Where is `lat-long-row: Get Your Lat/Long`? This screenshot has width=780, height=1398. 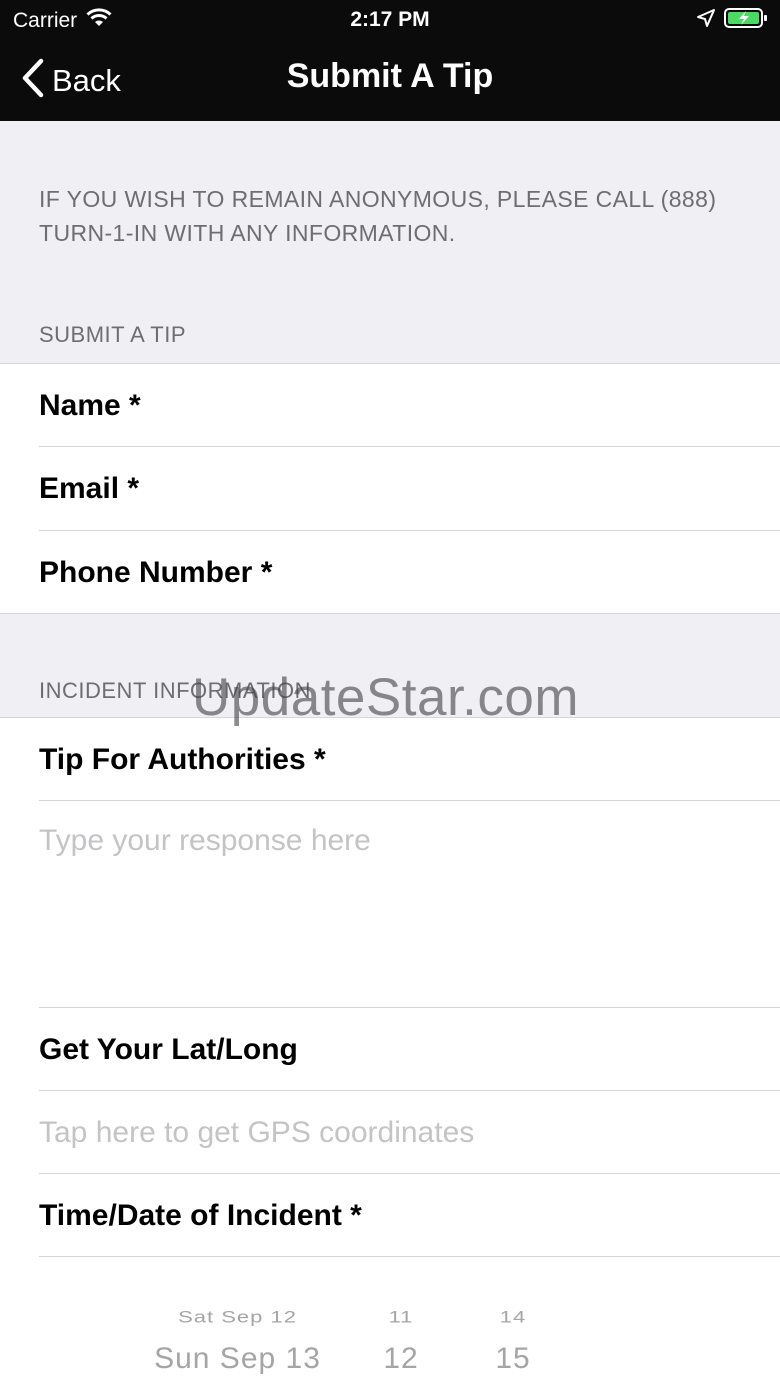
lat-long-row: Get Your Lat/Long is located at coordinates (409, 1049).